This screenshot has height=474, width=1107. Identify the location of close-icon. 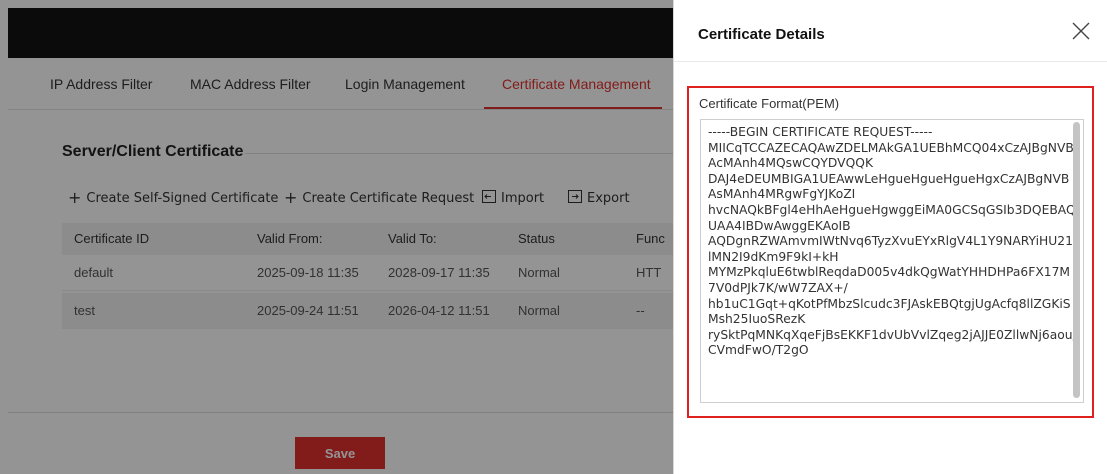
(1081, 31).